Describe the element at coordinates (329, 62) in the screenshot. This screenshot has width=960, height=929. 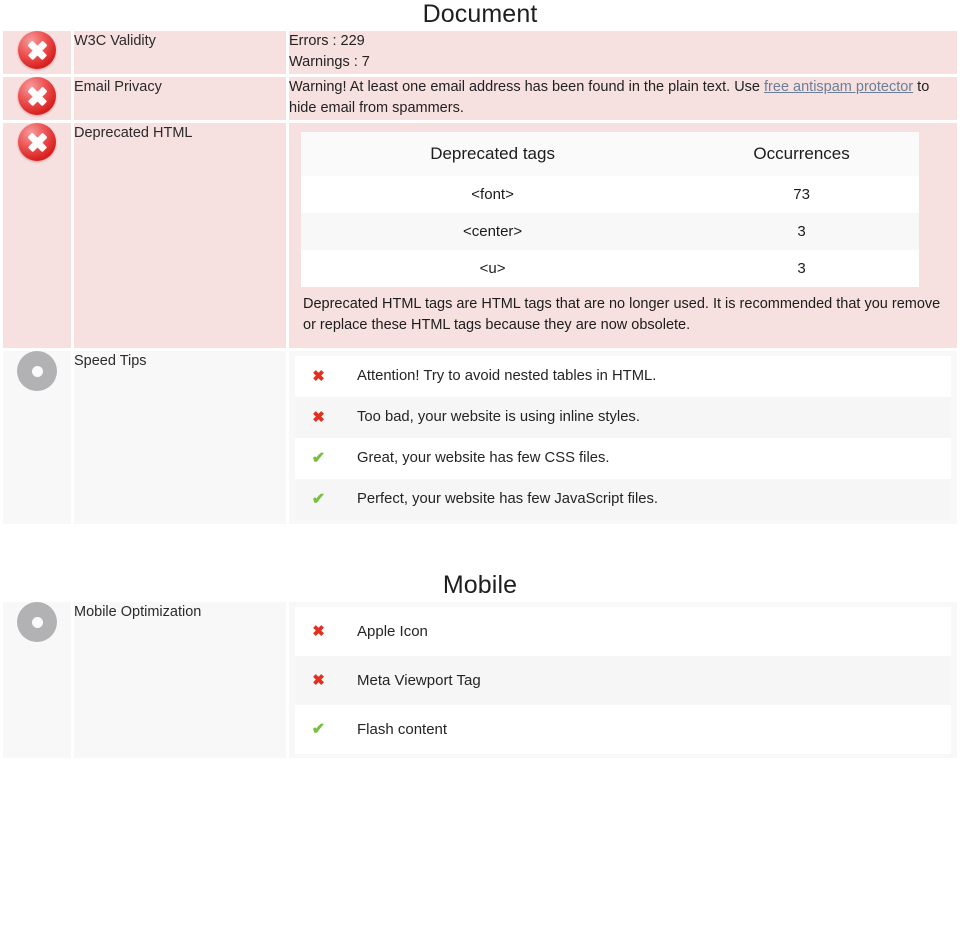
I see `warnings-line: Warnings : 7` at that location.